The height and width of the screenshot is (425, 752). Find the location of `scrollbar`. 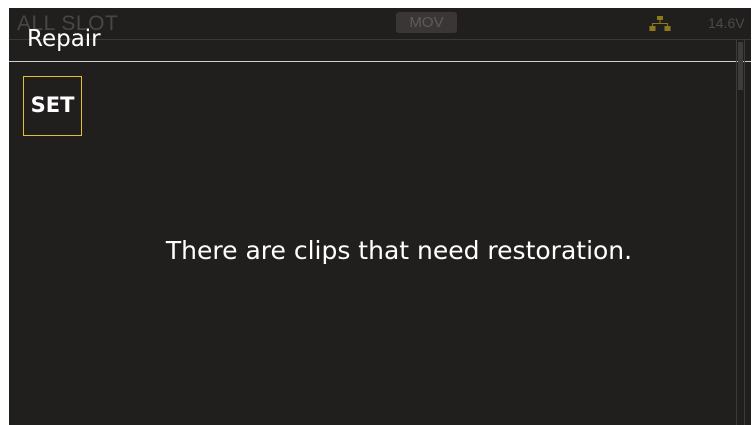

scrollbar is located at coordinates (740, 232).